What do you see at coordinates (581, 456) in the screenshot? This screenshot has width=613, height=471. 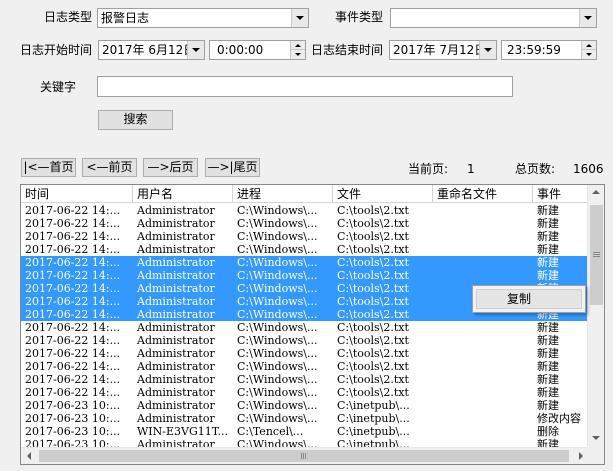 I see `scroll-right-icon` at bounding box center [581, 456].